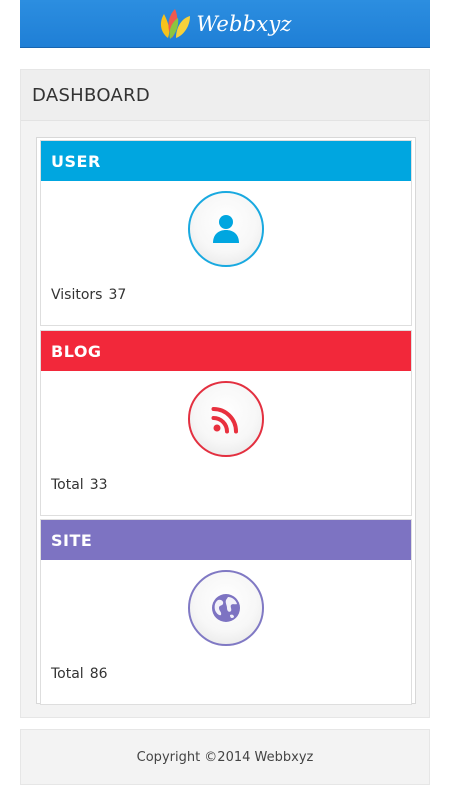 This screenshot has height=785, width=450. I want to click on leaf-logo-icon, so click(176, 23).